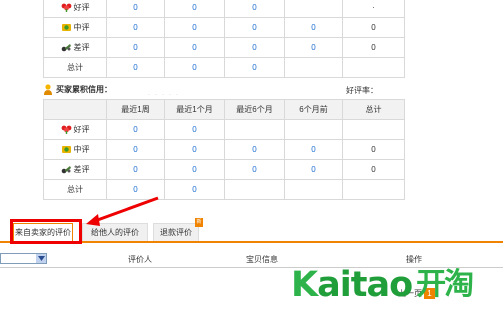  I want to click on col-reviewer: 评价人, so click(140, 259).